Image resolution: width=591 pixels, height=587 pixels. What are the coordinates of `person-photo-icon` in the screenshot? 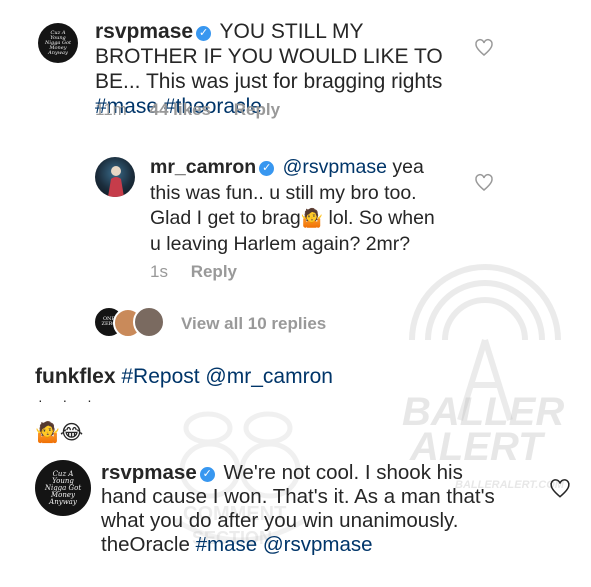 It's located at (116, 181).